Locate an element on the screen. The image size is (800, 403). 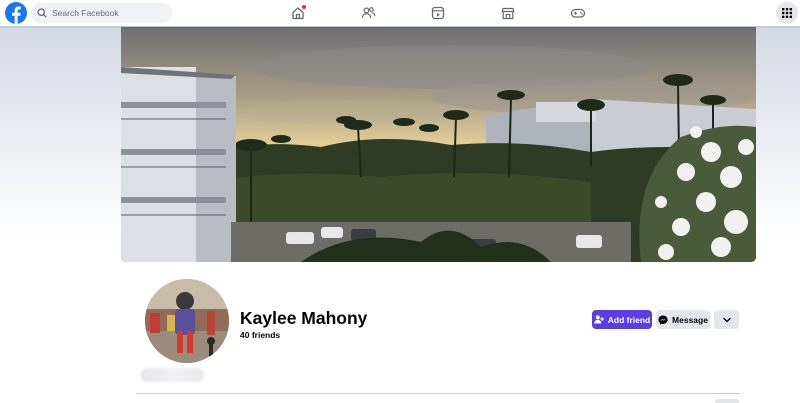
add-friend-button: Add friend is located at coordinates (622, 319).